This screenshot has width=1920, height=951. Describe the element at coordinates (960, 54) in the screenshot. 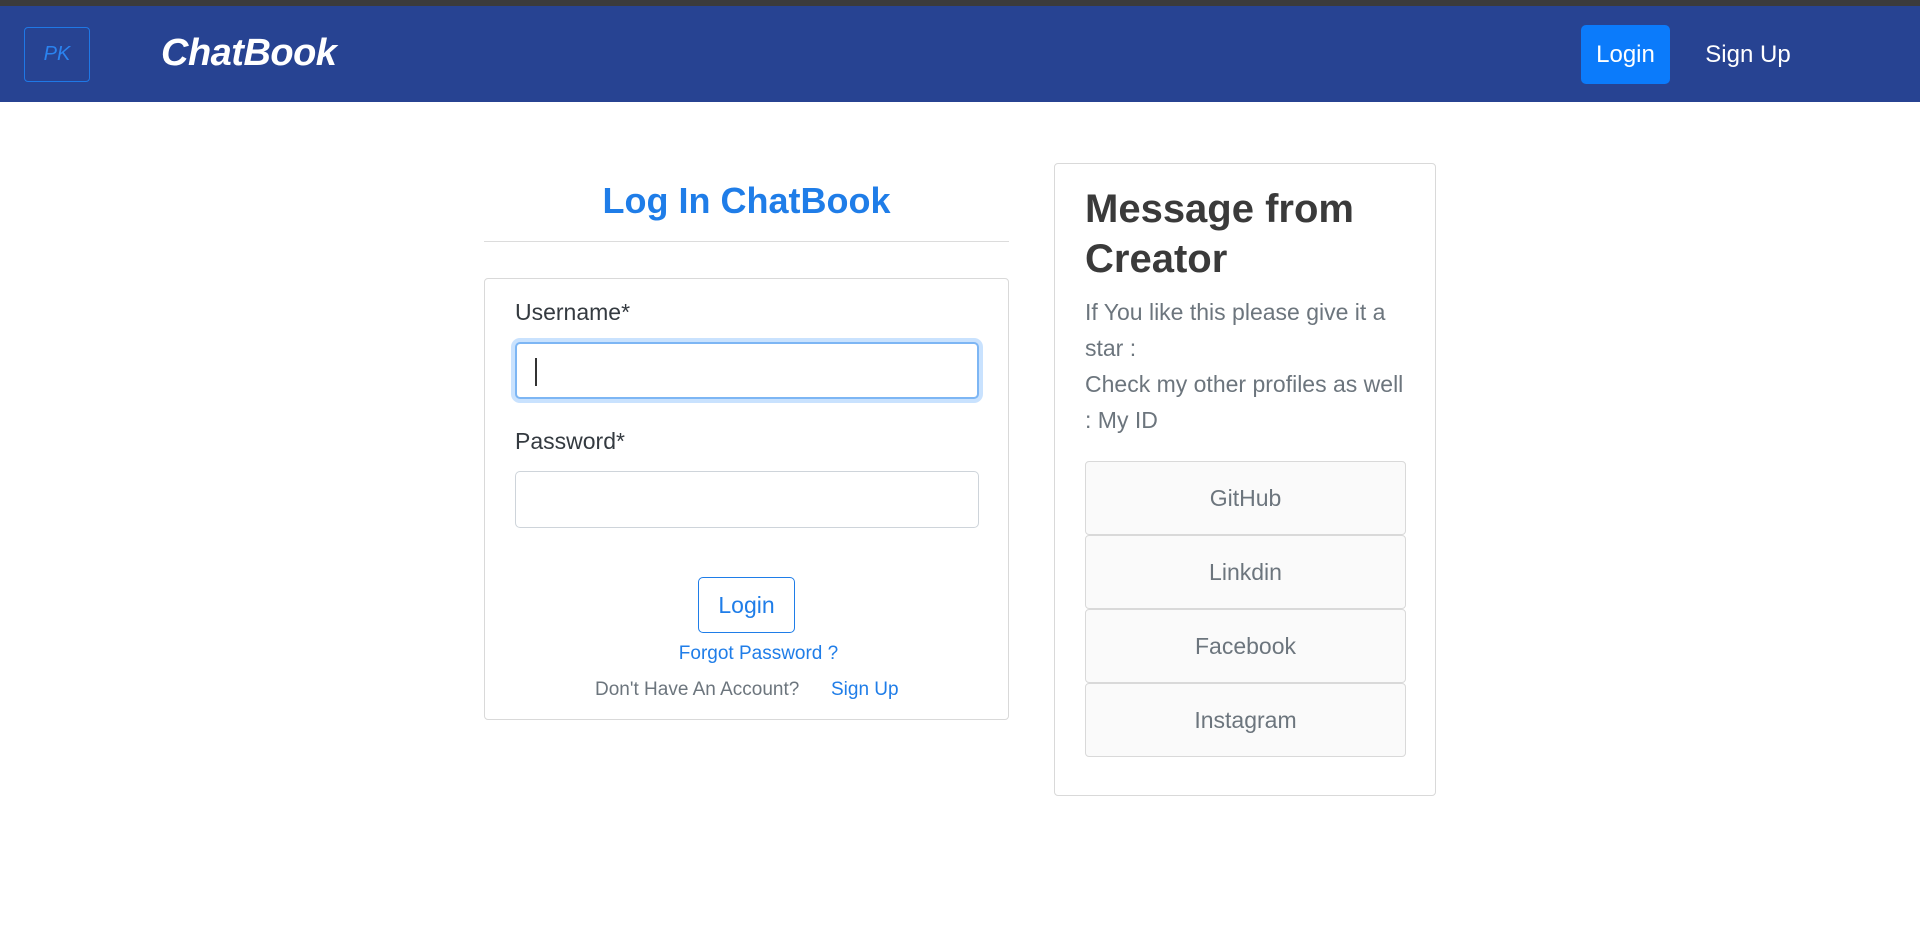

I see `top-navbar: PK ChatBook Login Sign Up` at that location.